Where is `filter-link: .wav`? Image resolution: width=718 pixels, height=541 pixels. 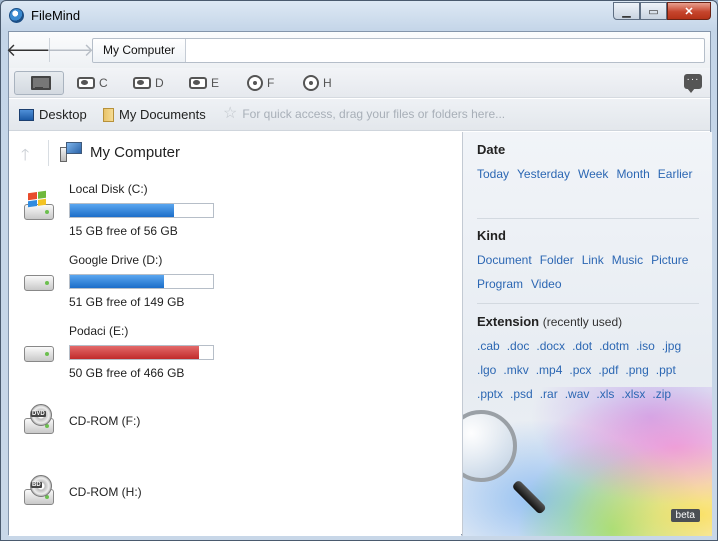
filter-link: .wav is located at coordinates (577, 394).